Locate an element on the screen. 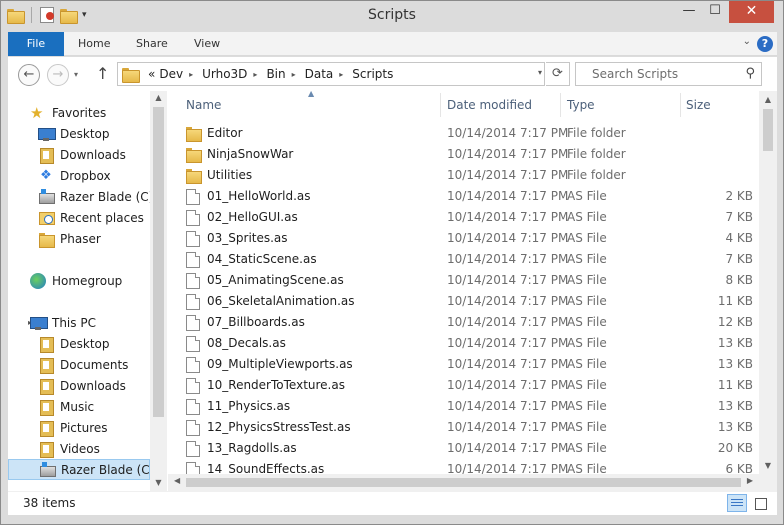  nav-fav-desktop: Desktop is located at coordinates (79, 133).